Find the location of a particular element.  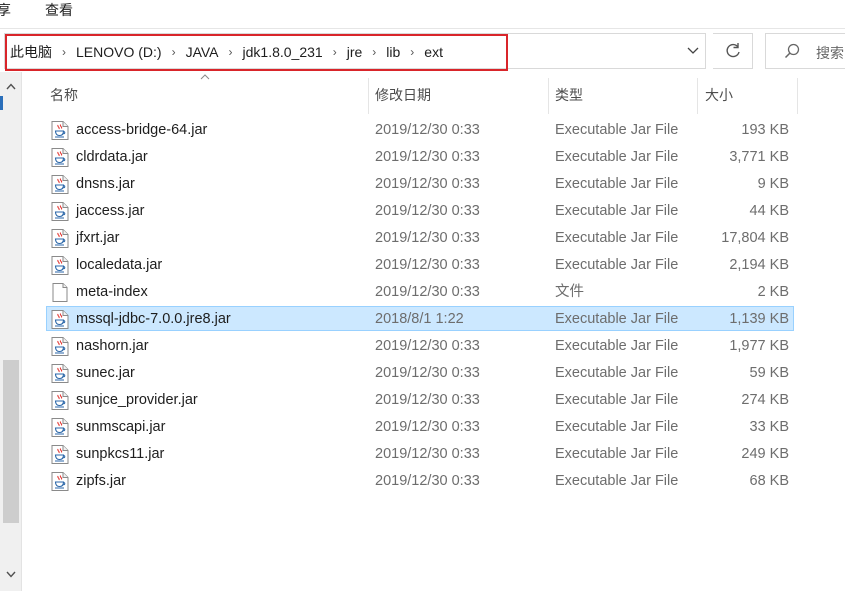

file-name: mssql-jdbc-7.0.0.jre8.jar is located at coordinates (153, 319).